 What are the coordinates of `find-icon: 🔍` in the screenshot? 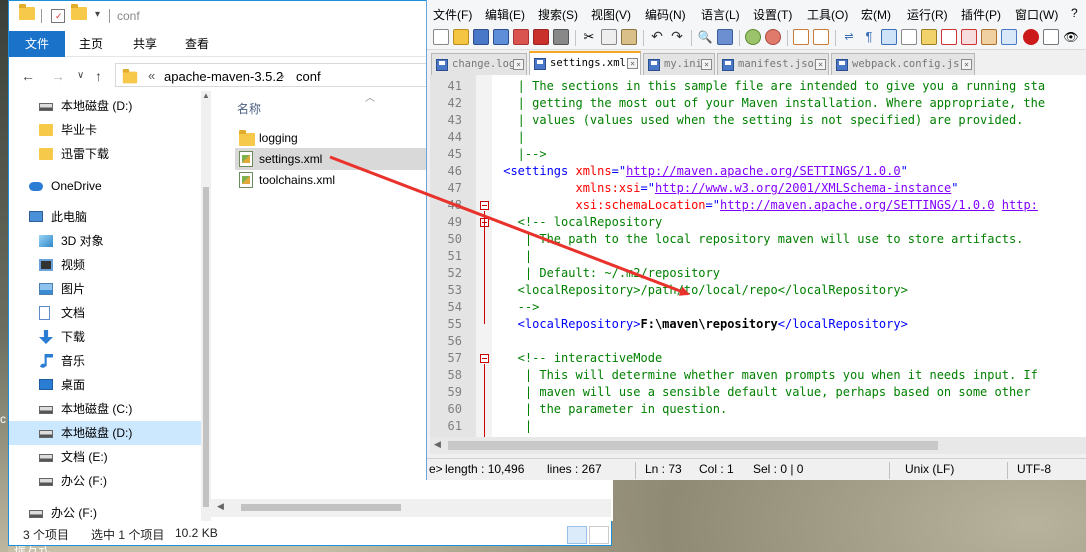 It's located at (705, 37).